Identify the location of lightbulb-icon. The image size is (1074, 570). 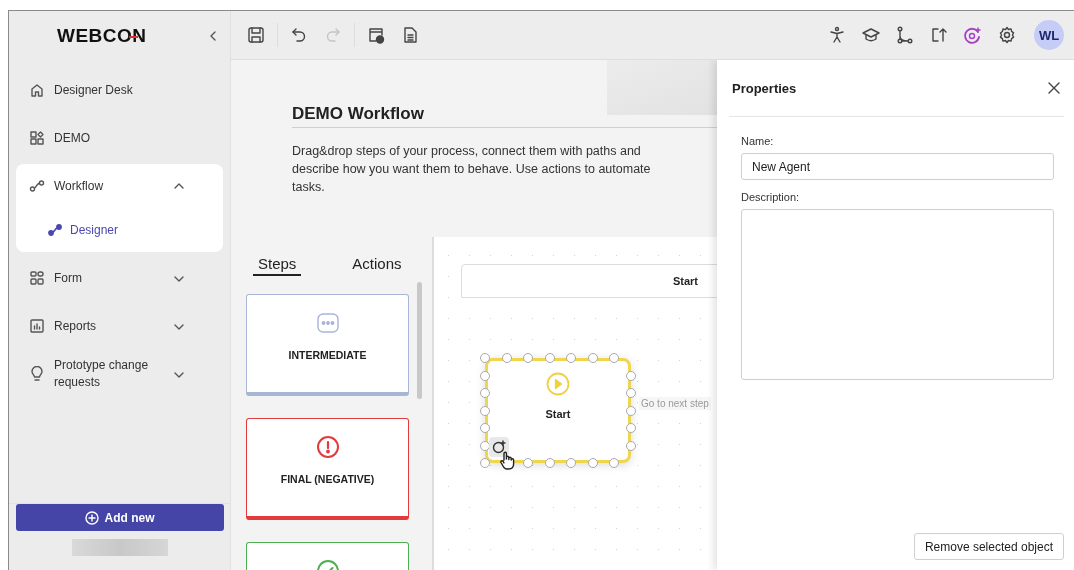
(37, 374).